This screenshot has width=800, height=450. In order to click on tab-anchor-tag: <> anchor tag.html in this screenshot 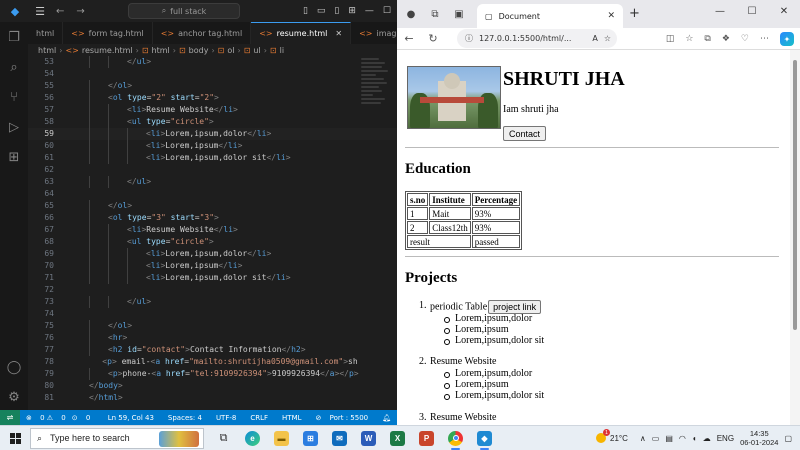, I will do `click(202, 33)`.